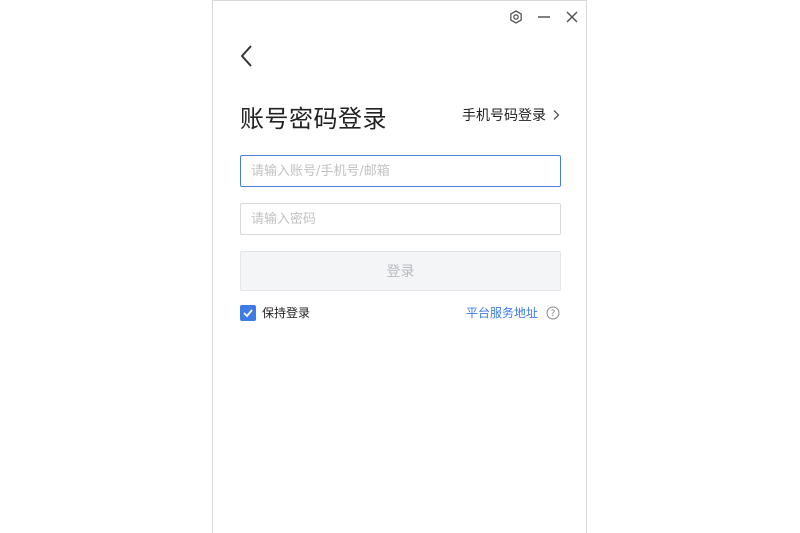 The width and height of the screenshot is (800, 533). I want to click on titlebar-controls, so click(544, 17).